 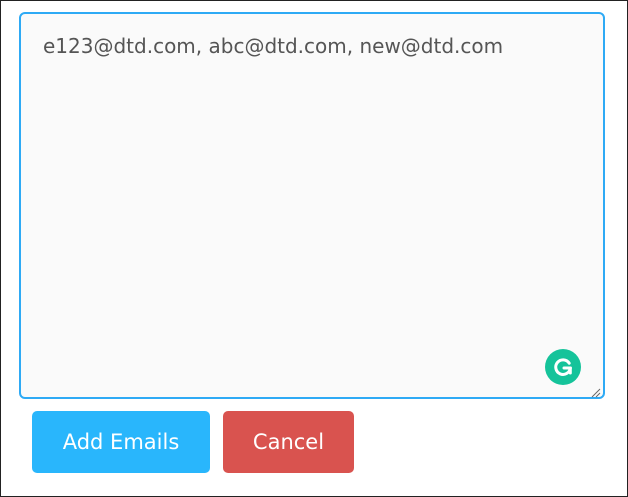 I want to click on add-emails-button: Add Emails, so click(x=121, y=442).